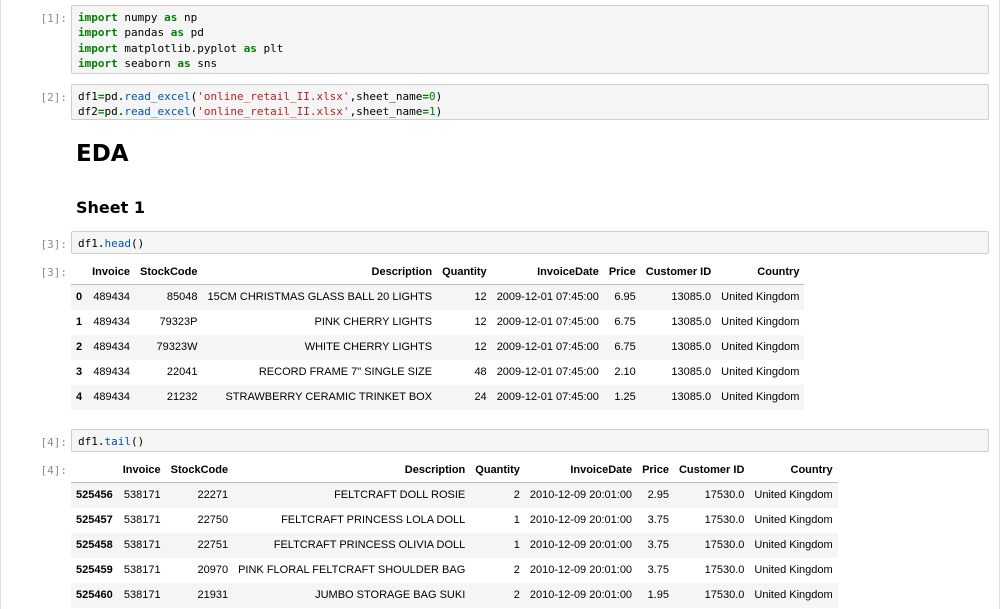  Describe the element at coordinates (79, 322) in the screenshot. I see `row-index: 1` at that location.